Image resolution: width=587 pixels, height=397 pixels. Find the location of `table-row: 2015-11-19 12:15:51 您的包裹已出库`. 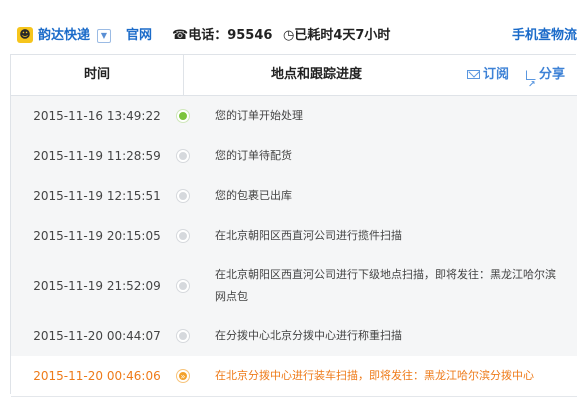

table-row: 2015-11-19 12:15:51 您的包裹已出库 is located at coordinates (294, 196).